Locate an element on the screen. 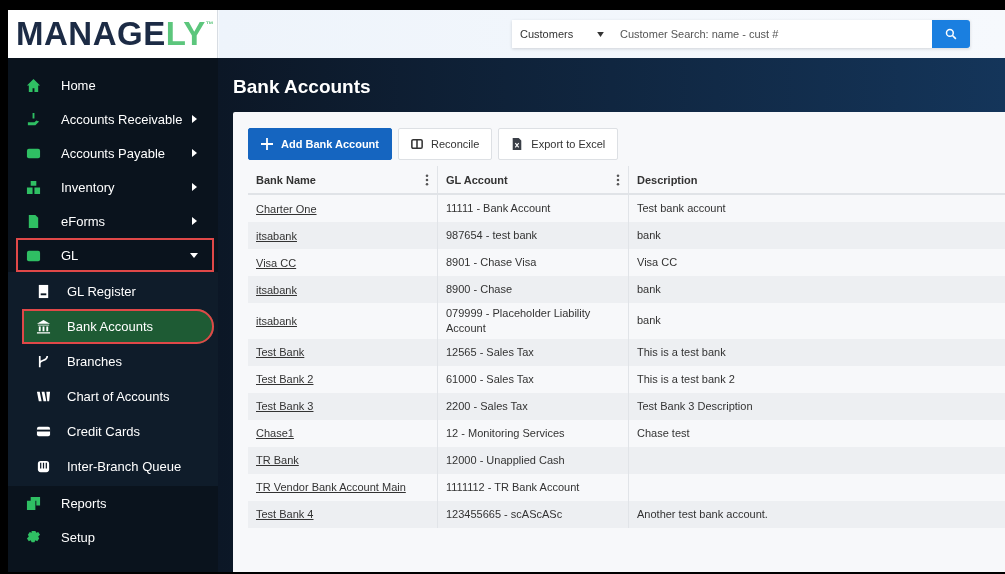 This screenshot has width=1005, height=574. stacked-squares-icon is located at coordinates (33, 503).